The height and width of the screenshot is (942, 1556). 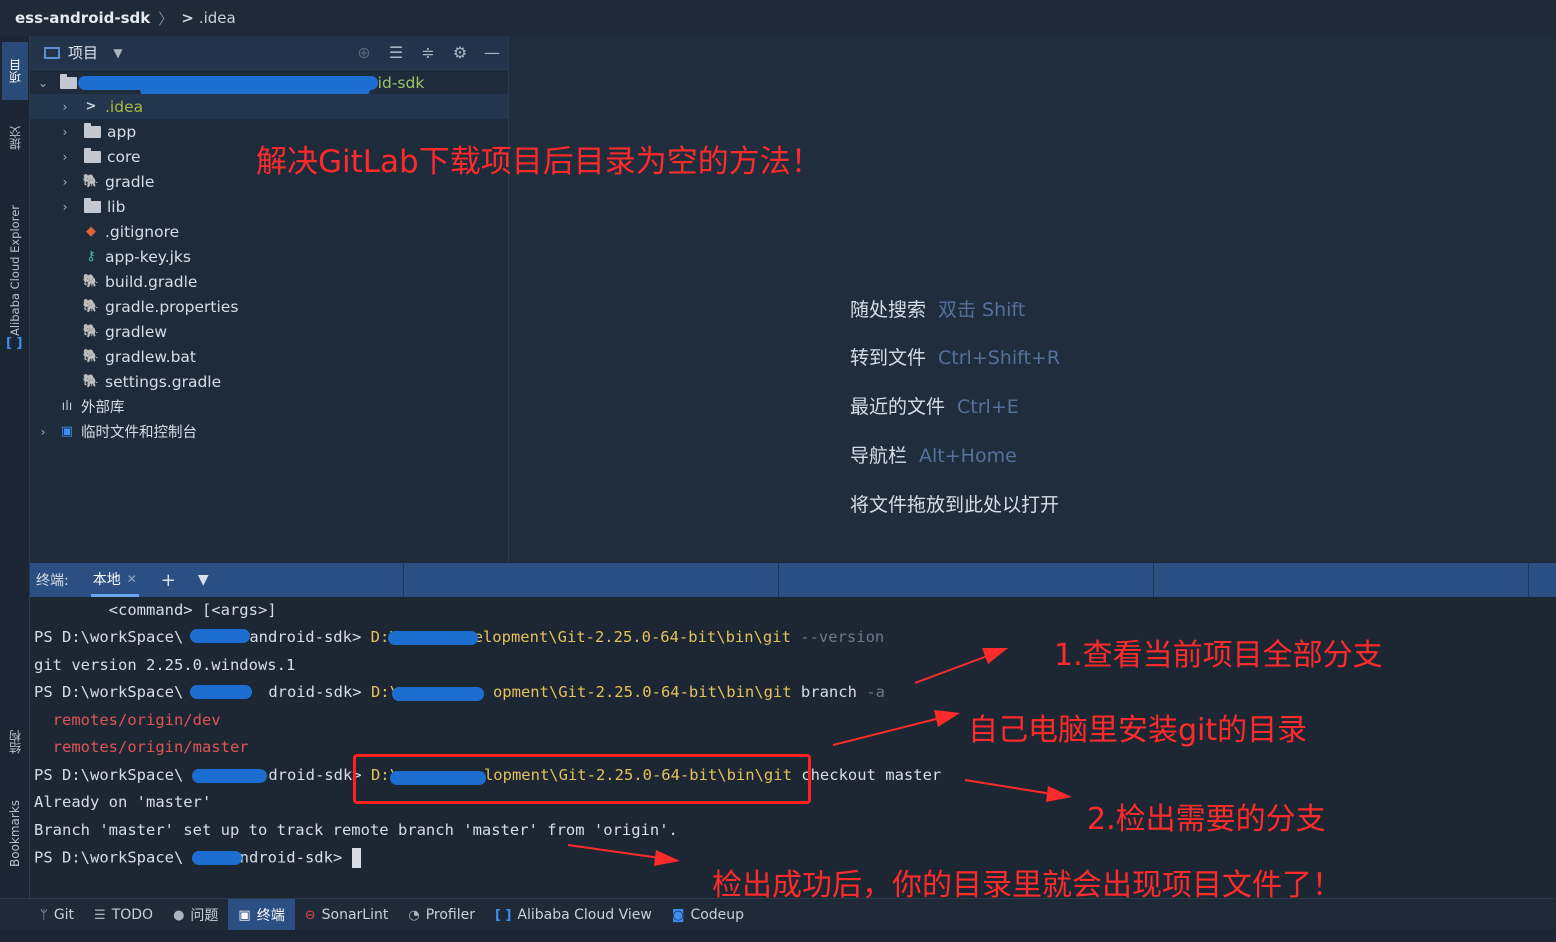 What do you see at coordinates (217, 18) in the screenshot?
I see `breadcrumb-idea: .idea` at bounding box center [217, 18].